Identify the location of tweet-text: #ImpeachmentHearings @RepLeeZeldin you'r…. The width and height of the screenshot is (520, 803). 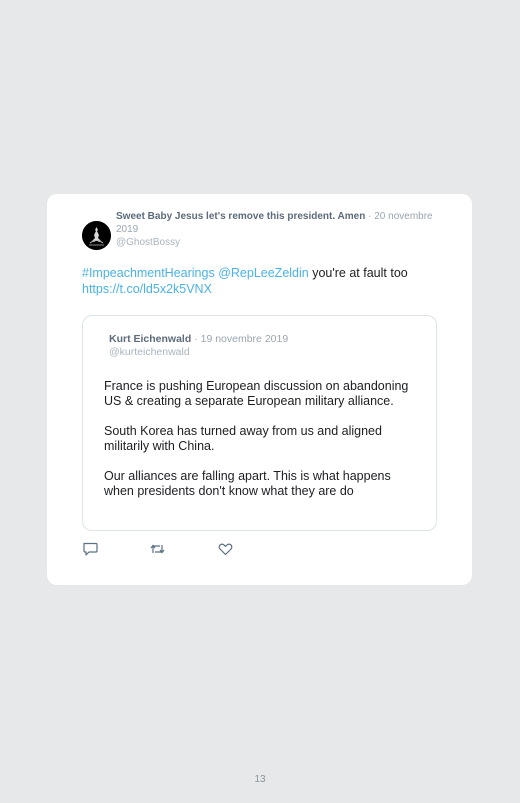
(262, 281).